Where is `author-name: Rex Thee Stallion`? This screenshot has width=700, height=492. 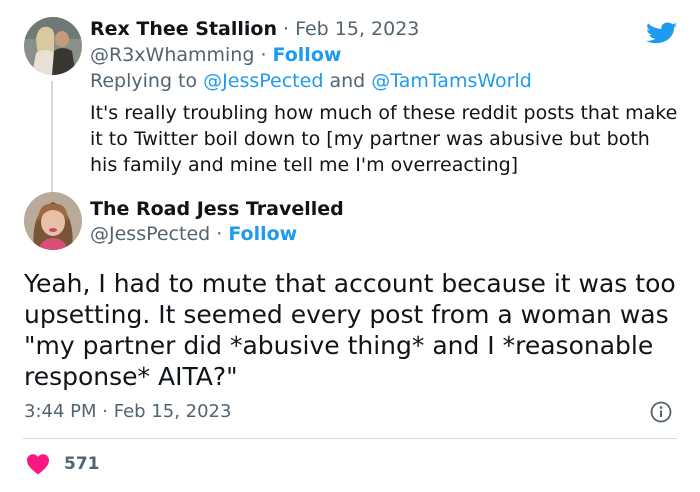
author-name: Rex Thee Stallion is located at coordinates (183, 29).